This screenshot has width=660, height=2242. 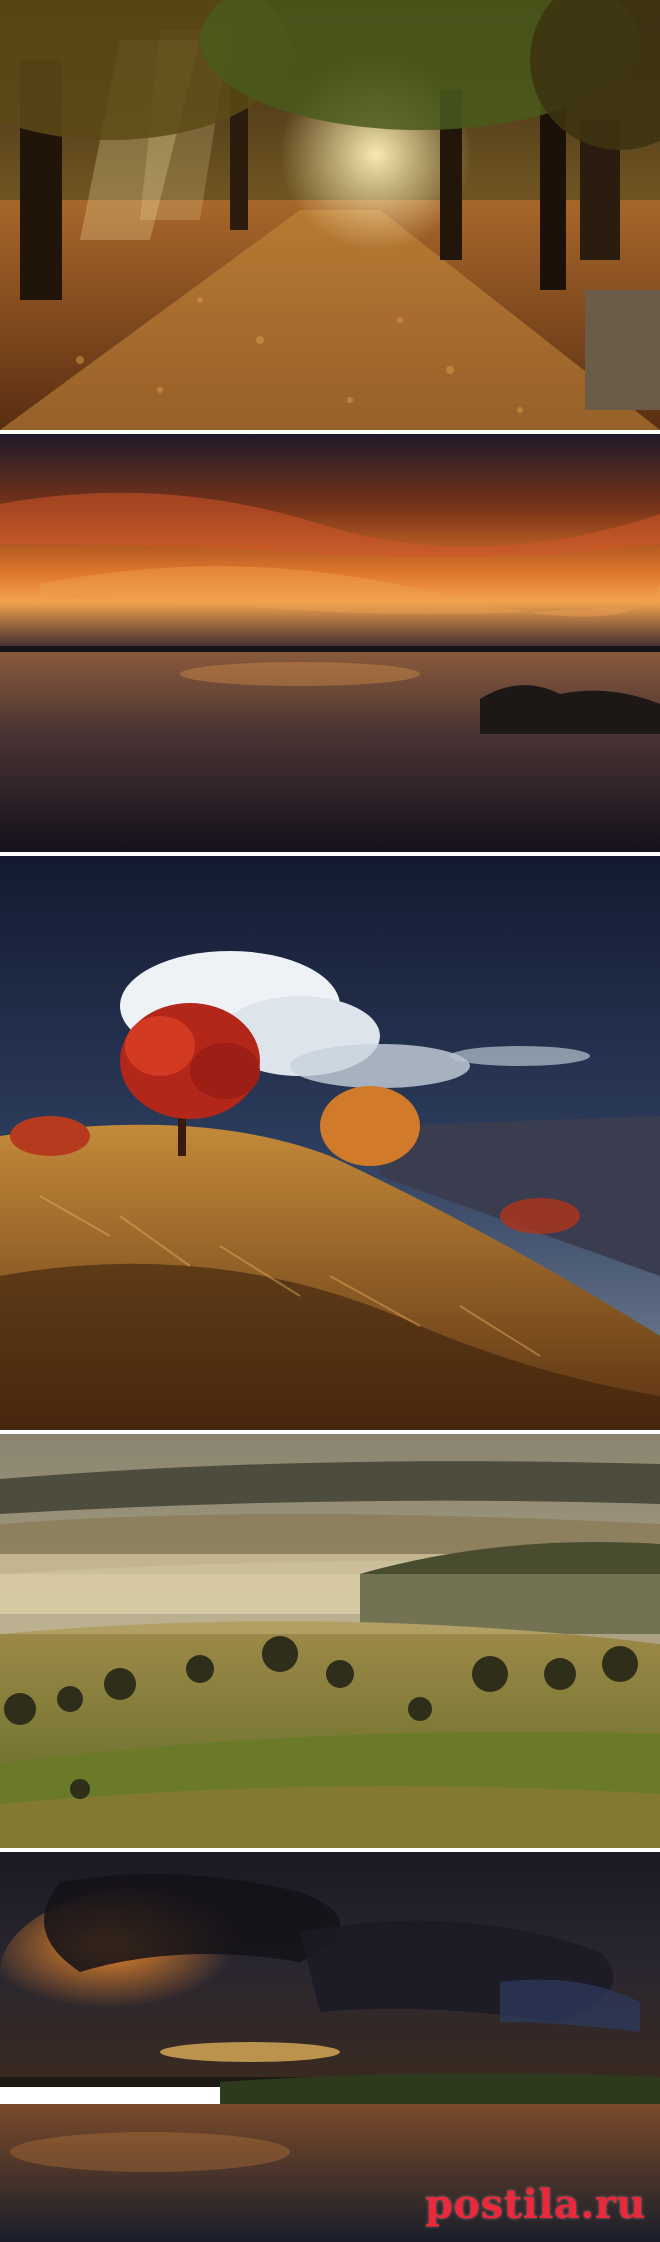 I want to click on watermark-text: postila.ru, so click(x=535, y=2204).